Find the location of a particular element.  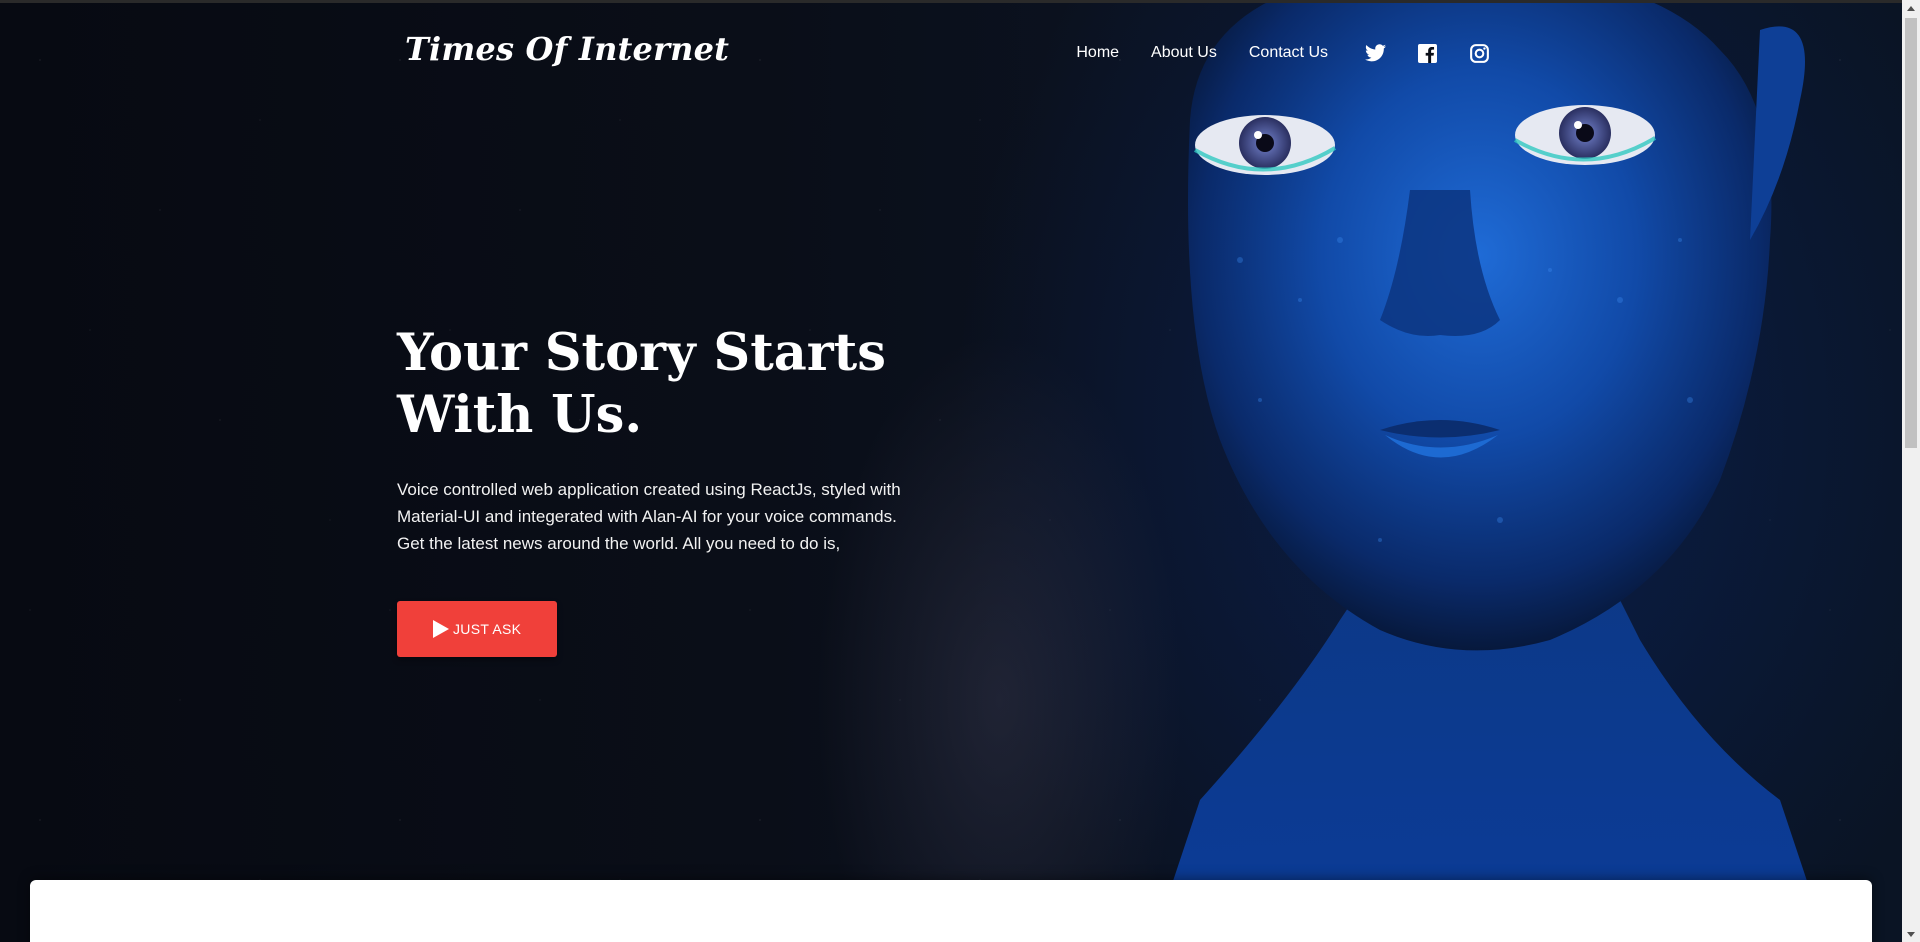

vertical-scrollbar is located at coordinates (1911, 471).